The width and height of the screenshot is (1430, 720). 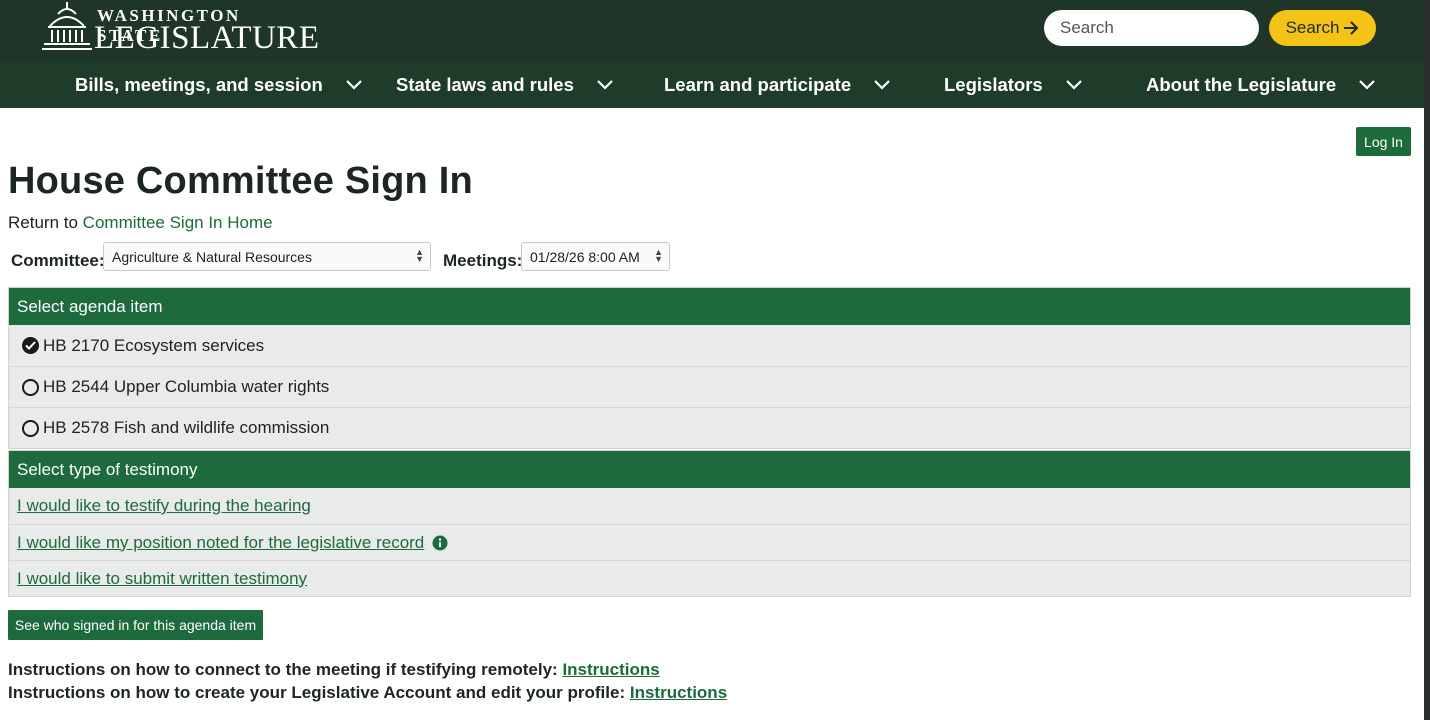 What do you see at coordinates (1312, 27) in the screenshot?
I see `search-button-label: Search` at bounding box center [1312, 27].